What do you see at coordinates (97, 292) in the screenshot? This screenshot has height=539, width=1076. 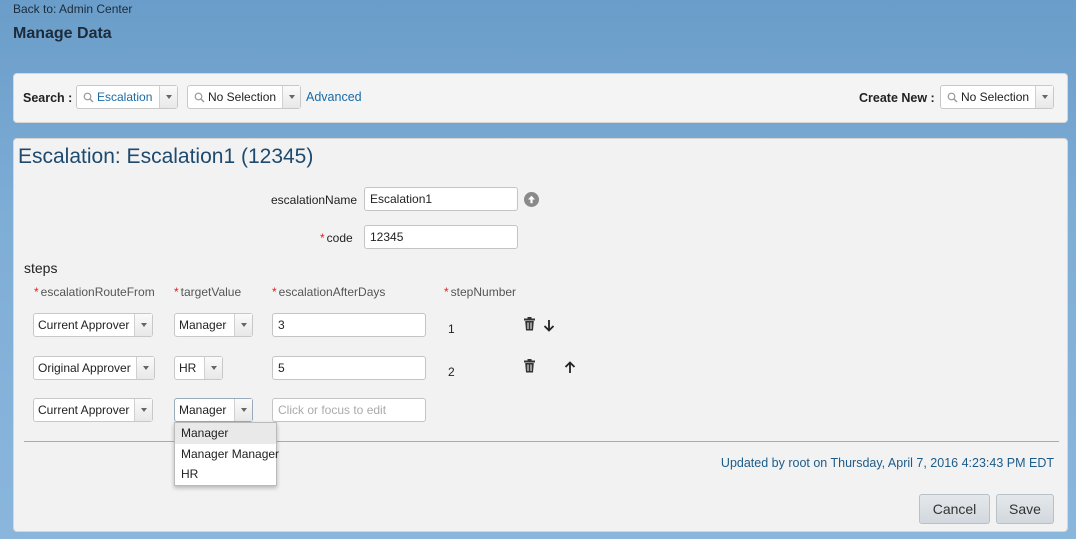 I see `column-header-text: escalationRouteFrom` at bounding box center [97, 292].